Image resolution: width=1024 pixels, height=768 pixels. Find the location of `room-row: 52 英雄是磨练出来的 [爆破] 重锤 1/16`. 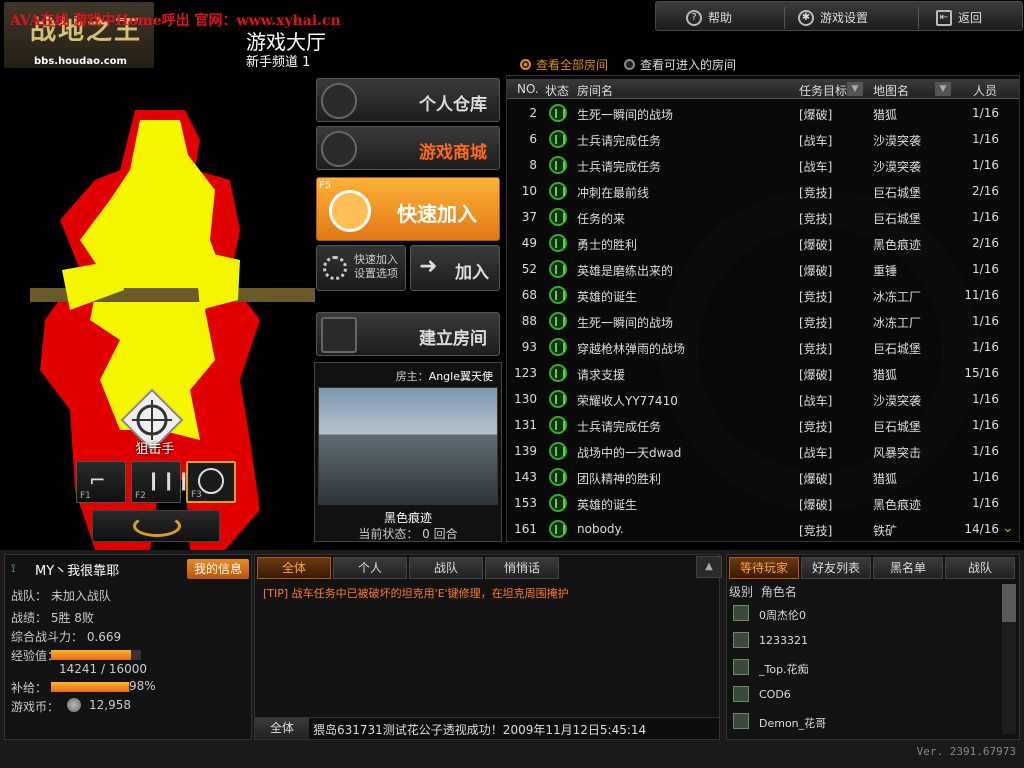

room-row: 52 英雄是磨练出来的 [爆破] 重锤 1/16 is located at coordinates (763, 269).